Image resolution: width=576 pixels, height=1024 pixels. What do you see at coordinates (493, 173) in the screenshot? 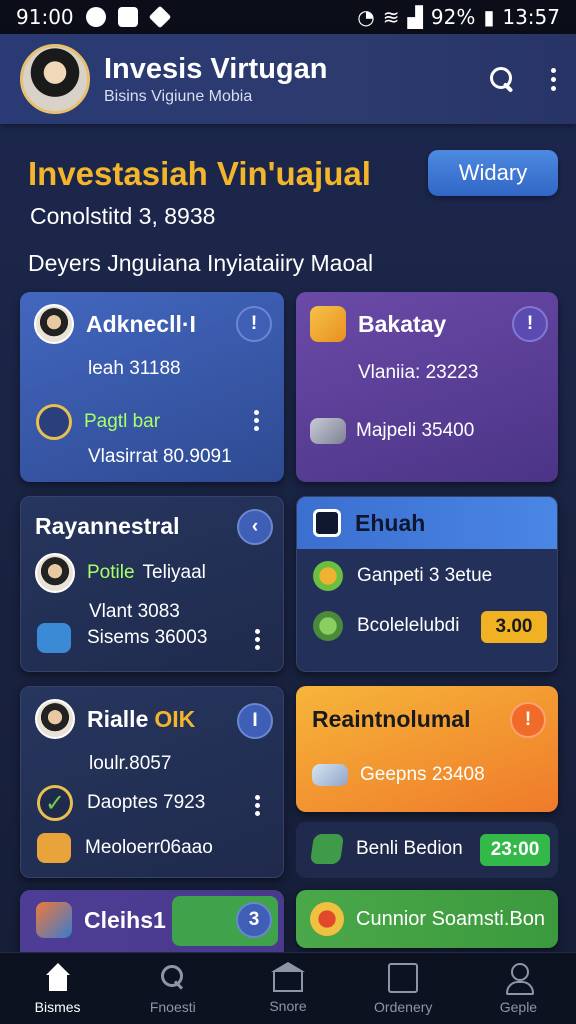
I see `hero-action-button: Widary` at bounding box center [493, 173].